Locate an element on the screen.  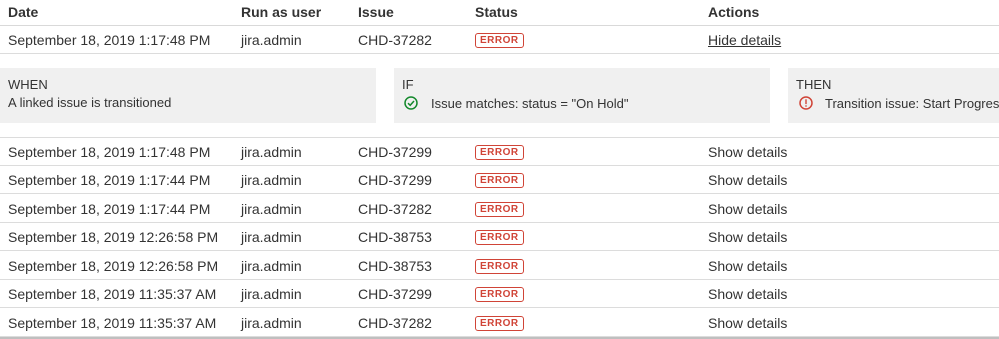
table-header: Date Run as user Issue Status Actions is located at coordinates (499, 13).